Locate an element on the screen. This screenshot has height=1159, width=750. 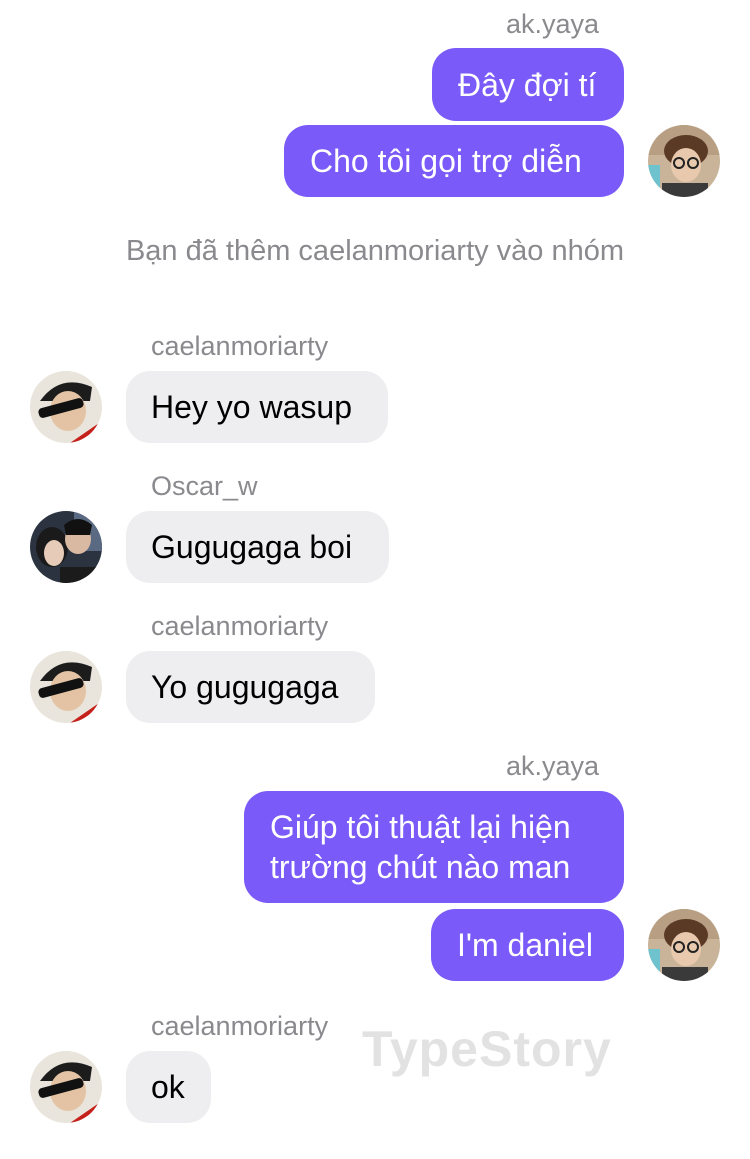
incoming-message-bubble: Hey yo wasup is located at coordinates (257, 407).